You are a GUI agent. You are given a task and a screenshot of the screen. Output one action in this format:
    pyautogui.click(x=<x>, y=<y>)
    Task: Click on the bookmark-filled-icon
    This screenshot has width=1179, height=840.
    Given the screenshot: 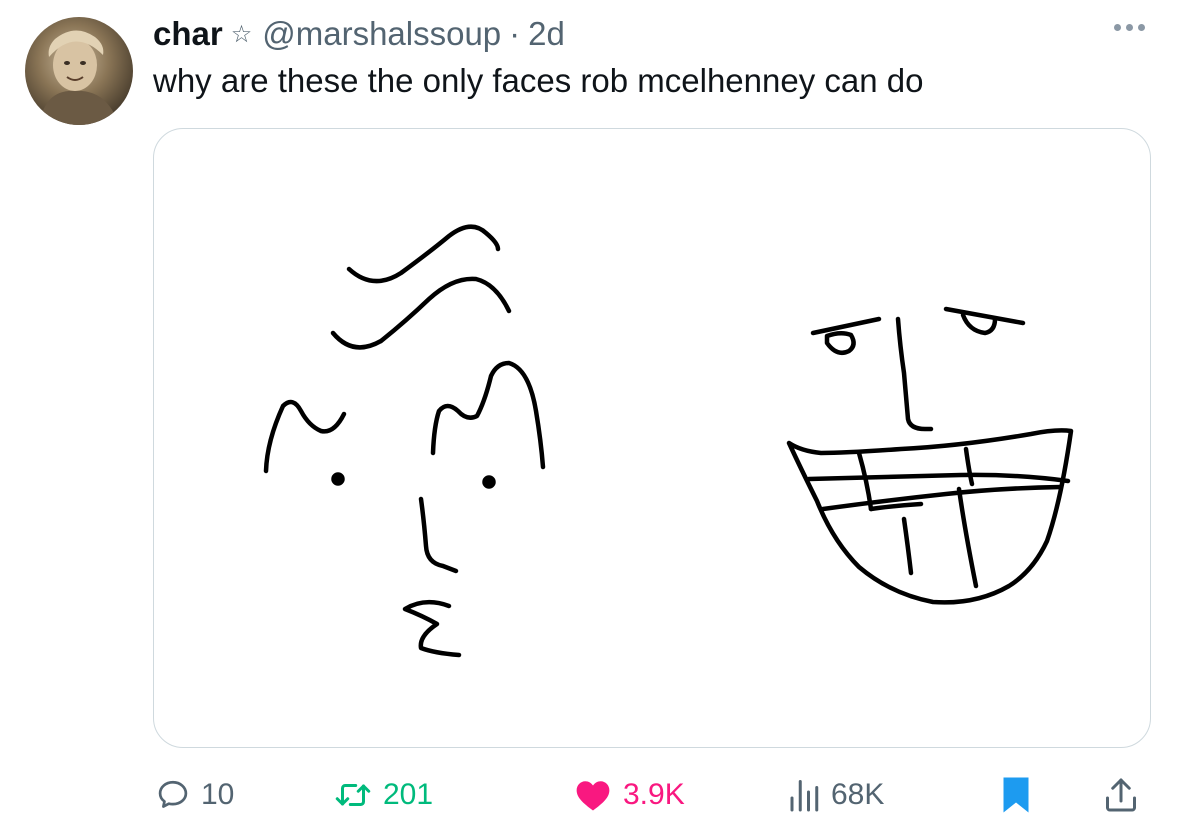 What is the action you would take?
    pyautogui.click(x=1016, y=795)
    